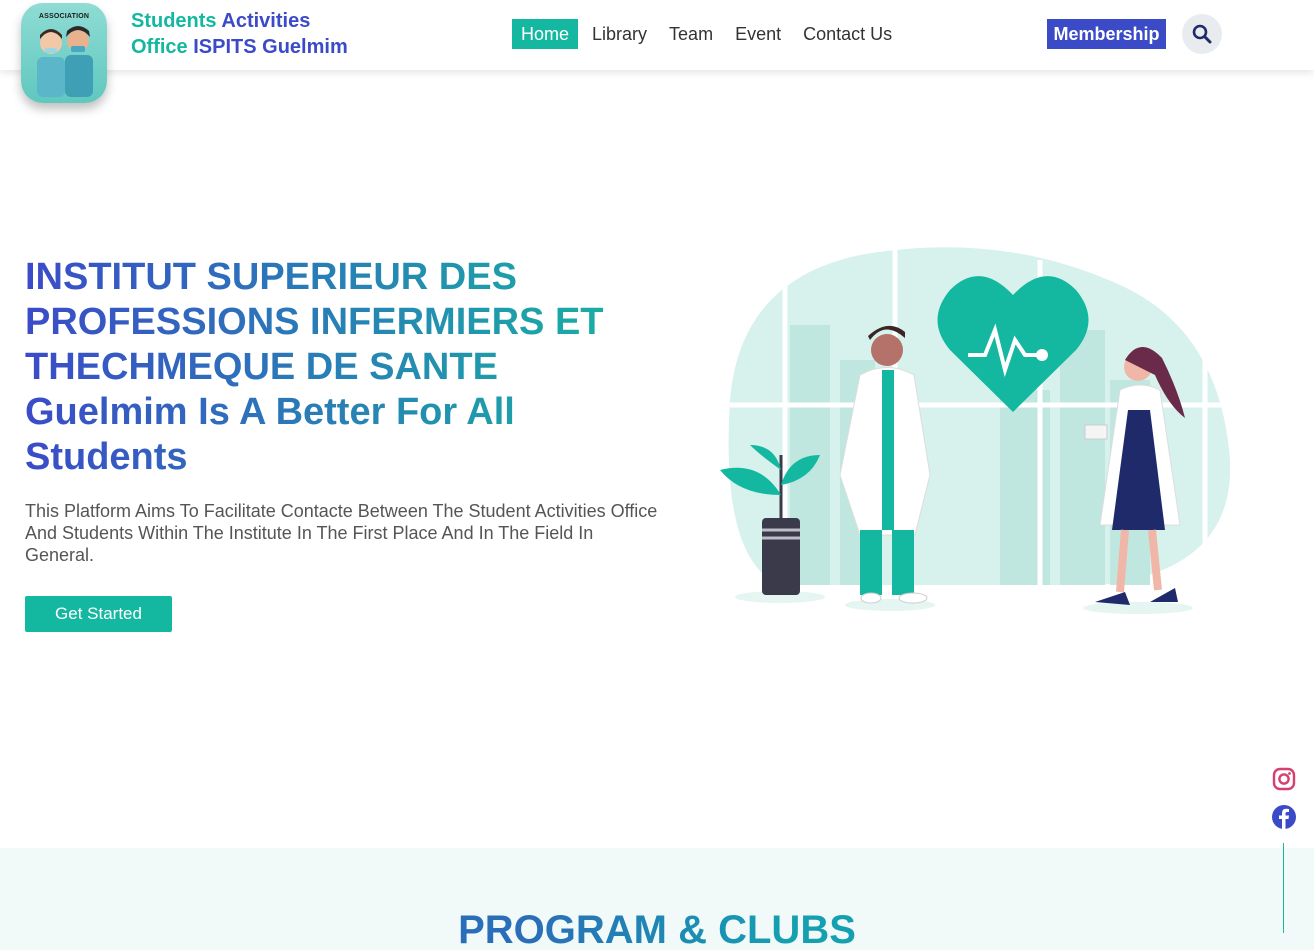 The height and width of the screenshot is (950, 1314). Describe the element at coordinates (266, 21) in the screenshot. I see `brand-word-activities: Activities` at that location.